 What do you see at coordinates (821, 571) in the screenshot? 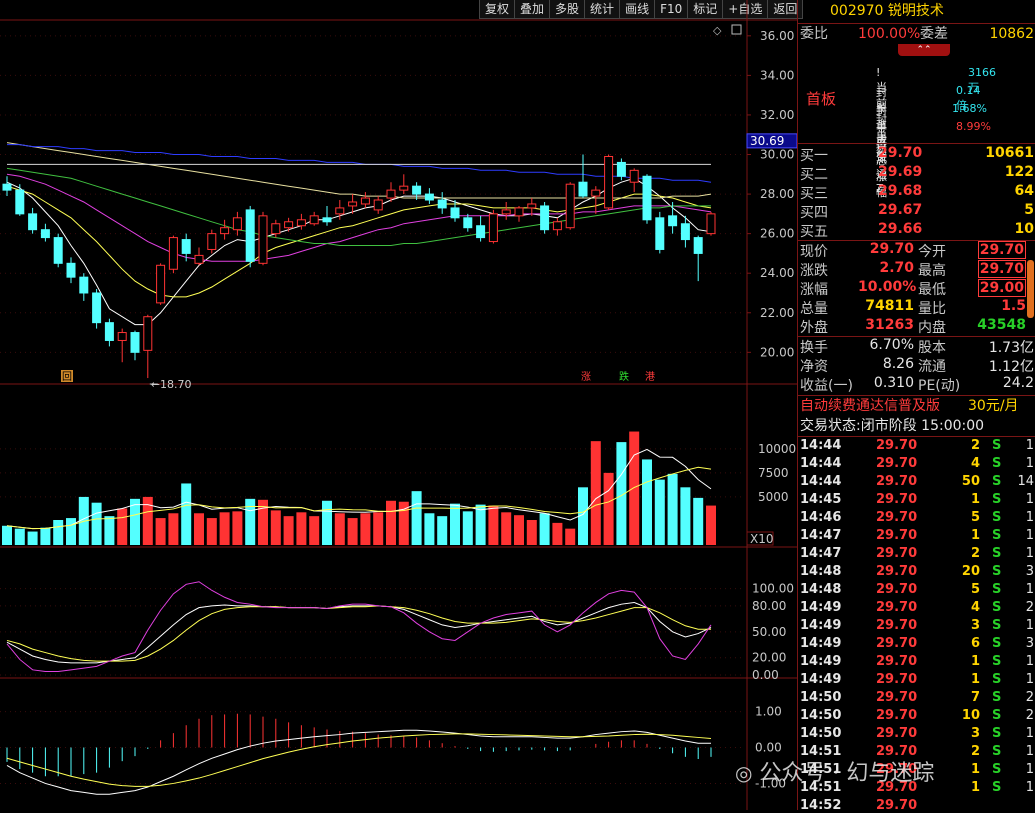
I see `tick-time: 14:48` at bounding box center [821, 571].